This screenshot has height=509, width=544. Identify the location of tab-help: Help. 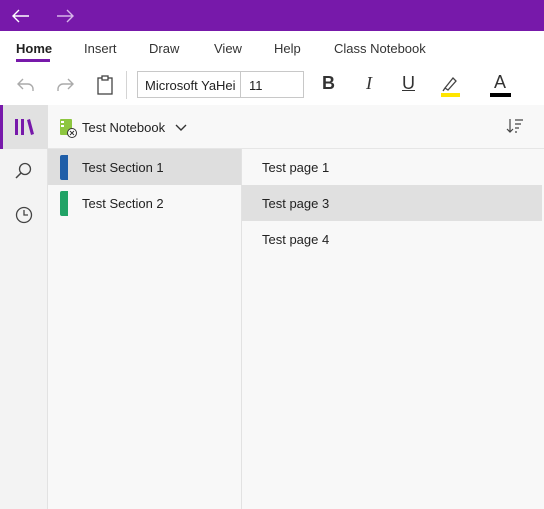
(287, 48).